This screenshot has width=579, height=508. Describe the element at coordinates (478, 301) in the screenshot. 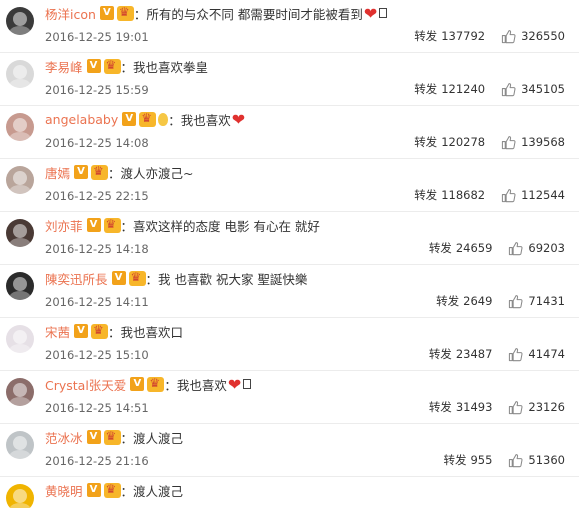

I see `repost-count: 2649` at that location.